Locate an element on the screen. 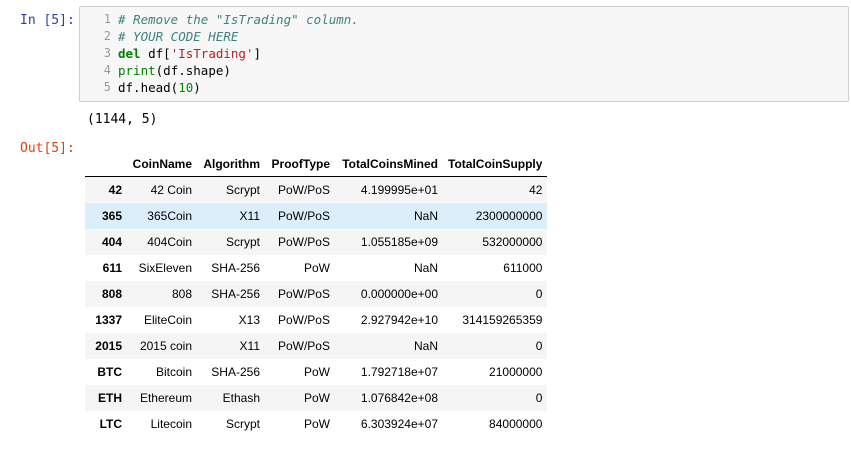 The image size is (851, 456). table-row: 42 42 Coin Scrypt PoW/PoS 4.199995e+01 42 is located at coordinates (316, 189).